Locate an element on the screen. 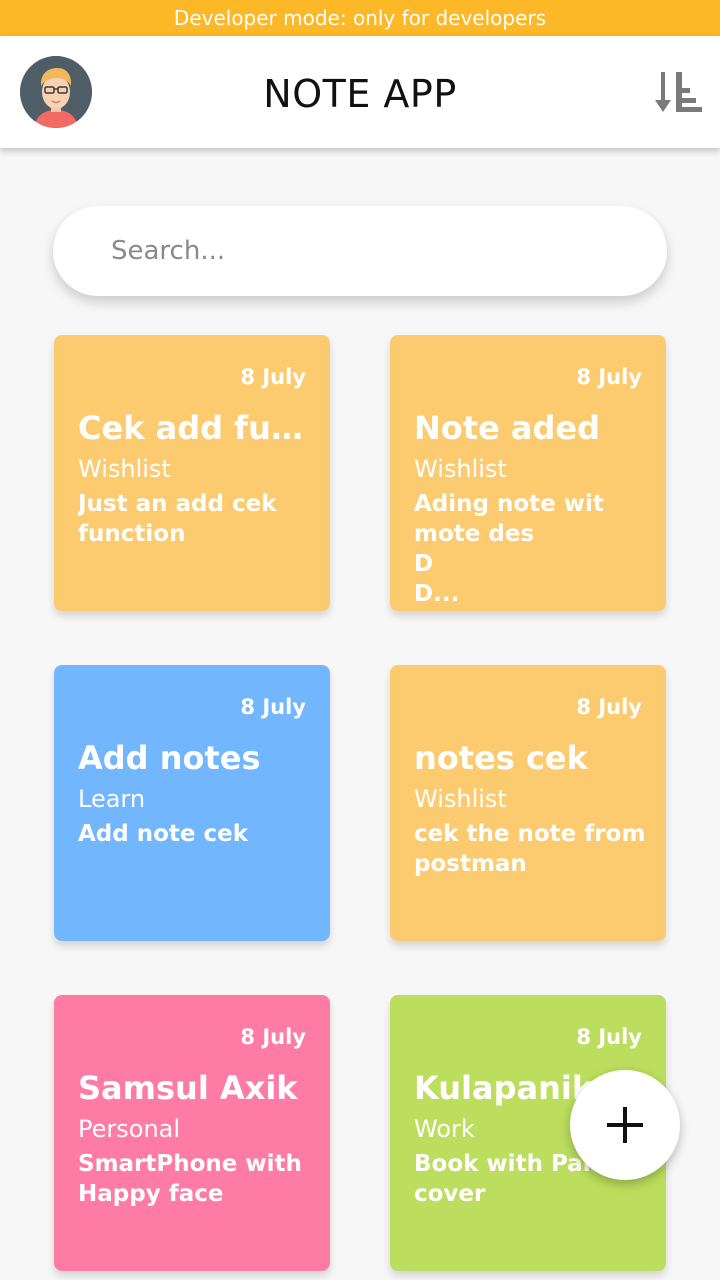  add-note-button is located at coordinates (625, 1125).